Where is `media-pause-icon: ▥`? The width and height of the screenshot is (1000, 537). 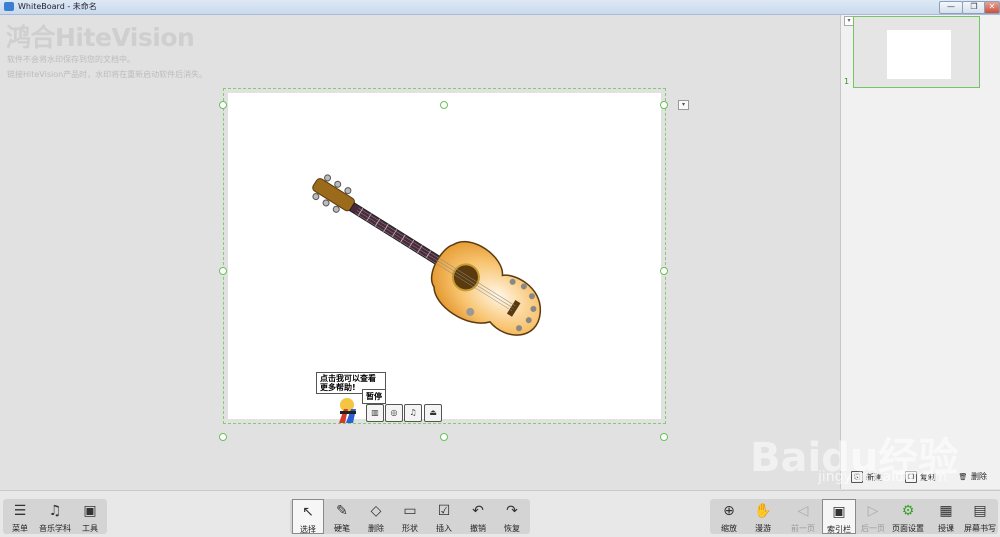 media-pause-icon: ▥ is located at coordinates (375, 413).